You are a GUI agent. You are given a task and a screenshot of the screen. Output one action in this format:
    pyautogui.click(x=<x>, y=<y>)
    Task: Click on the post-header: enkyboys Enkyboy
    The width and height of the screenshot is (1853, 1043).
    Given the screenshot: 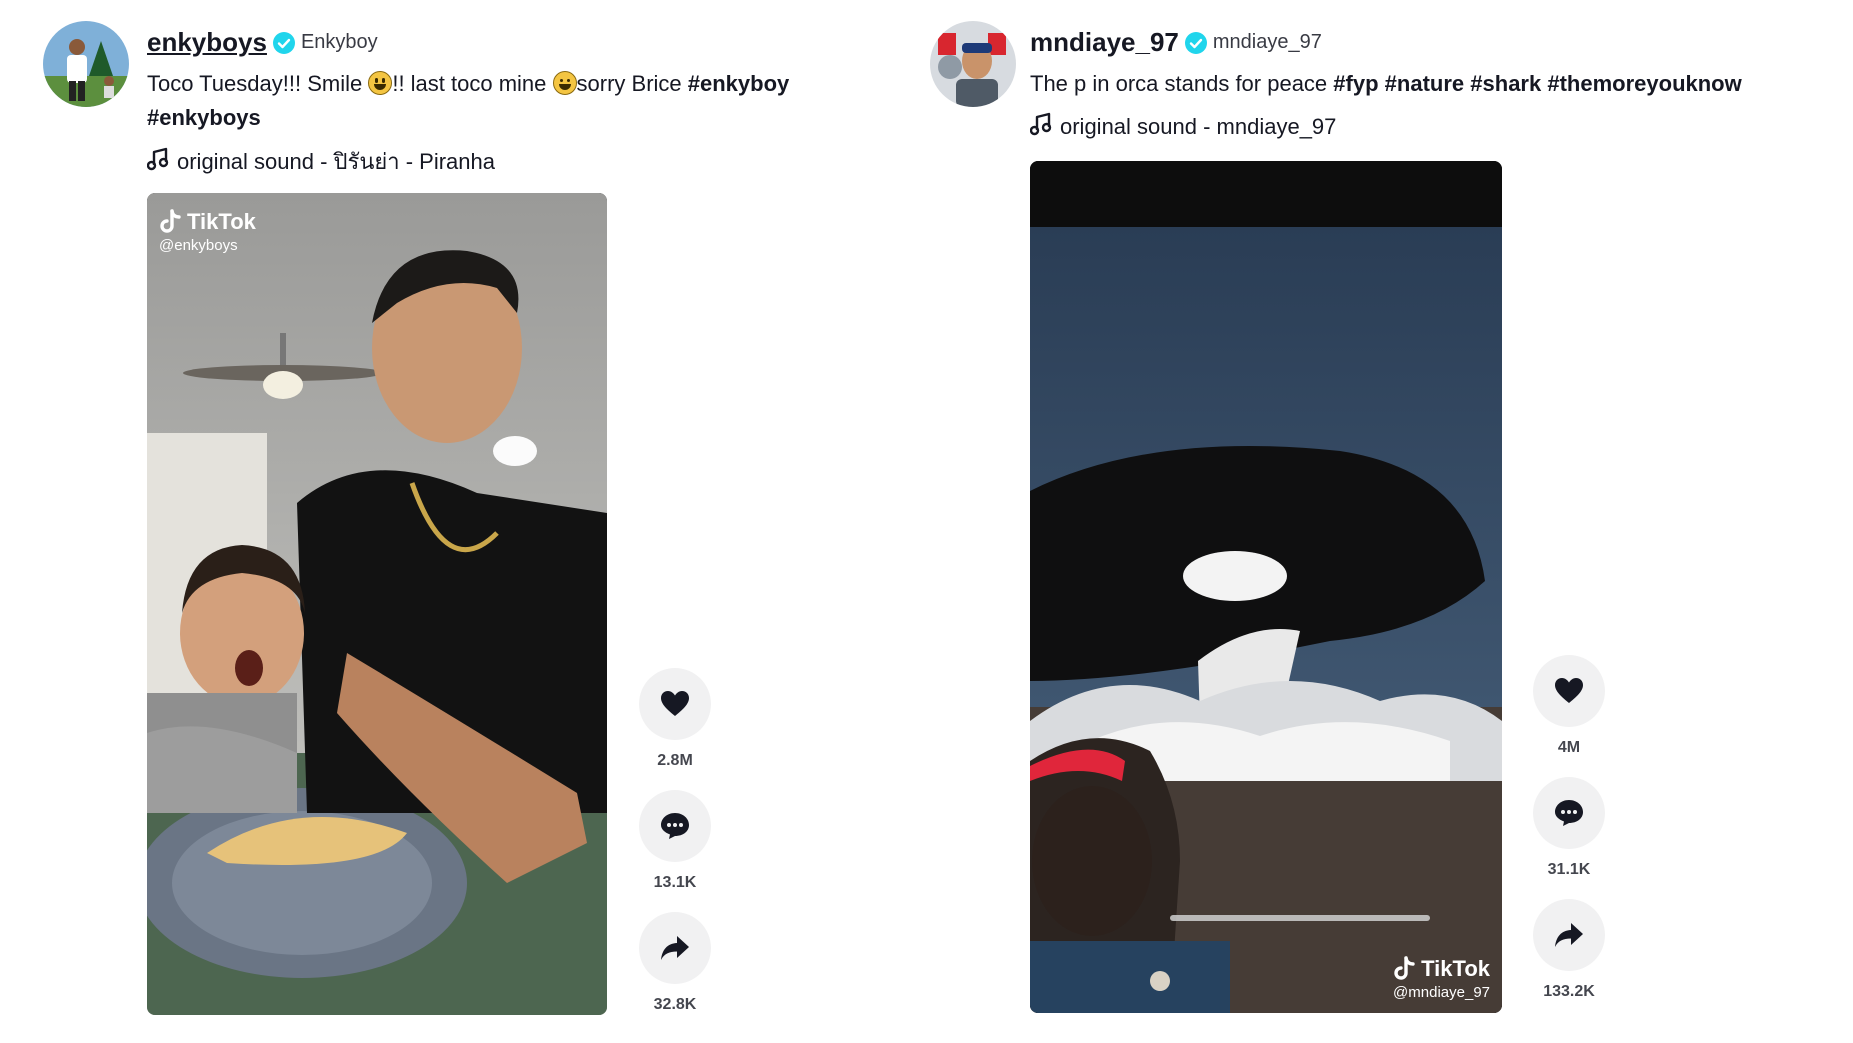 What is the action you would take?
    pyautogui.click(x=262, y=42)
    